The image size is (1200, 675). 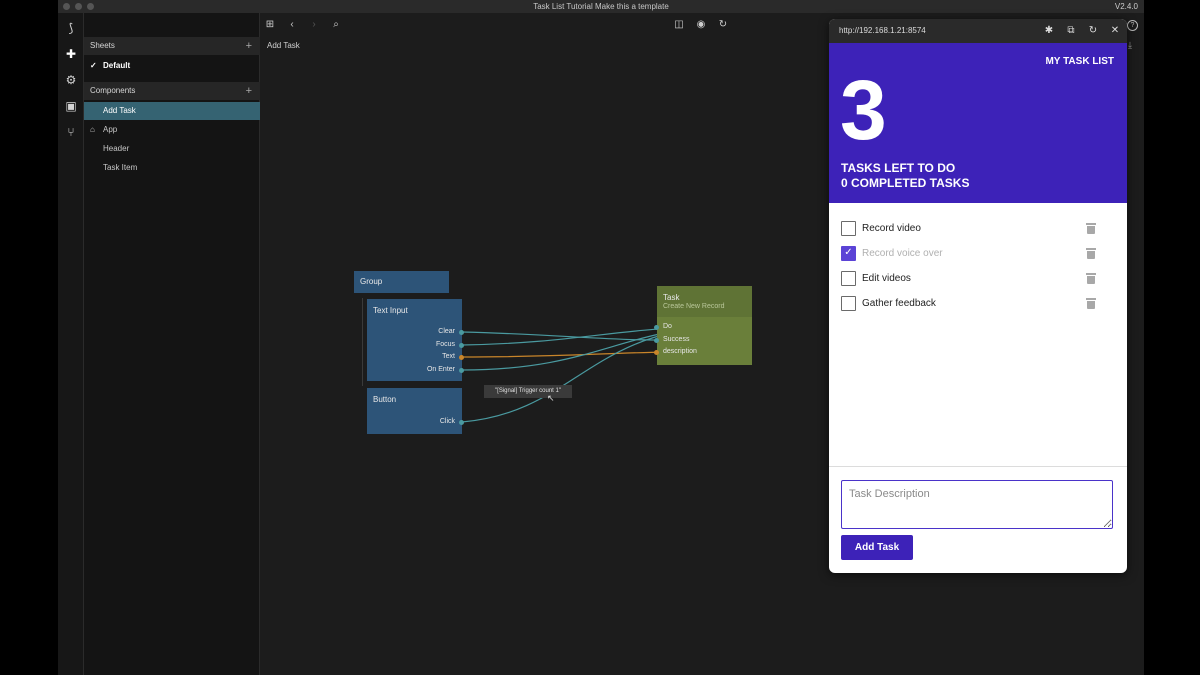 What do you see at coordinates (172, 168) in the screenshot?
I see `component-item-task-item: Task Item` at bounding box center [172, 168].